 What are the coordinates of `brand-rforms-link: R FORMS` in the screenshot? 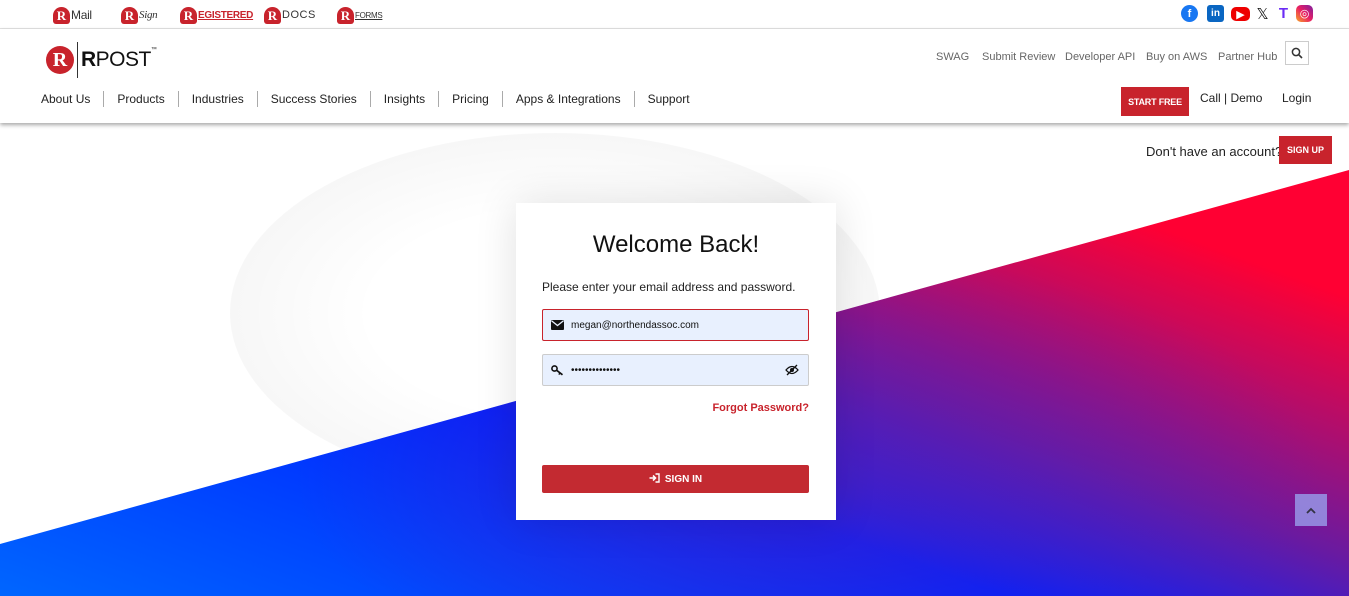 It's located at (360, 15).